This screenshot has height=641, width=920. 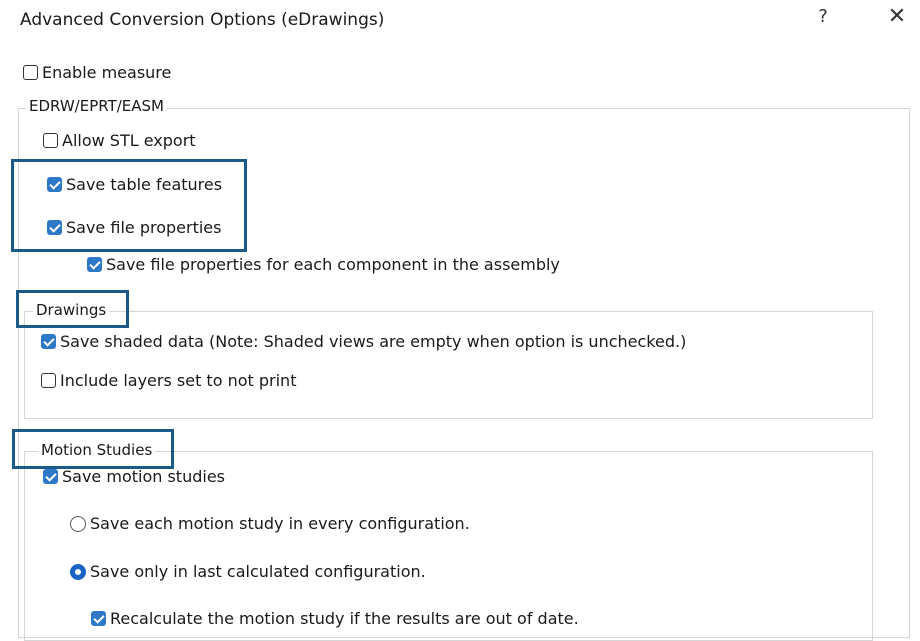 What do you see at coordinates (96, 106) in the screenshot?
I see `edrw-group-label: EDRW/EPRT/EASM` at bounding box center [96, 106].